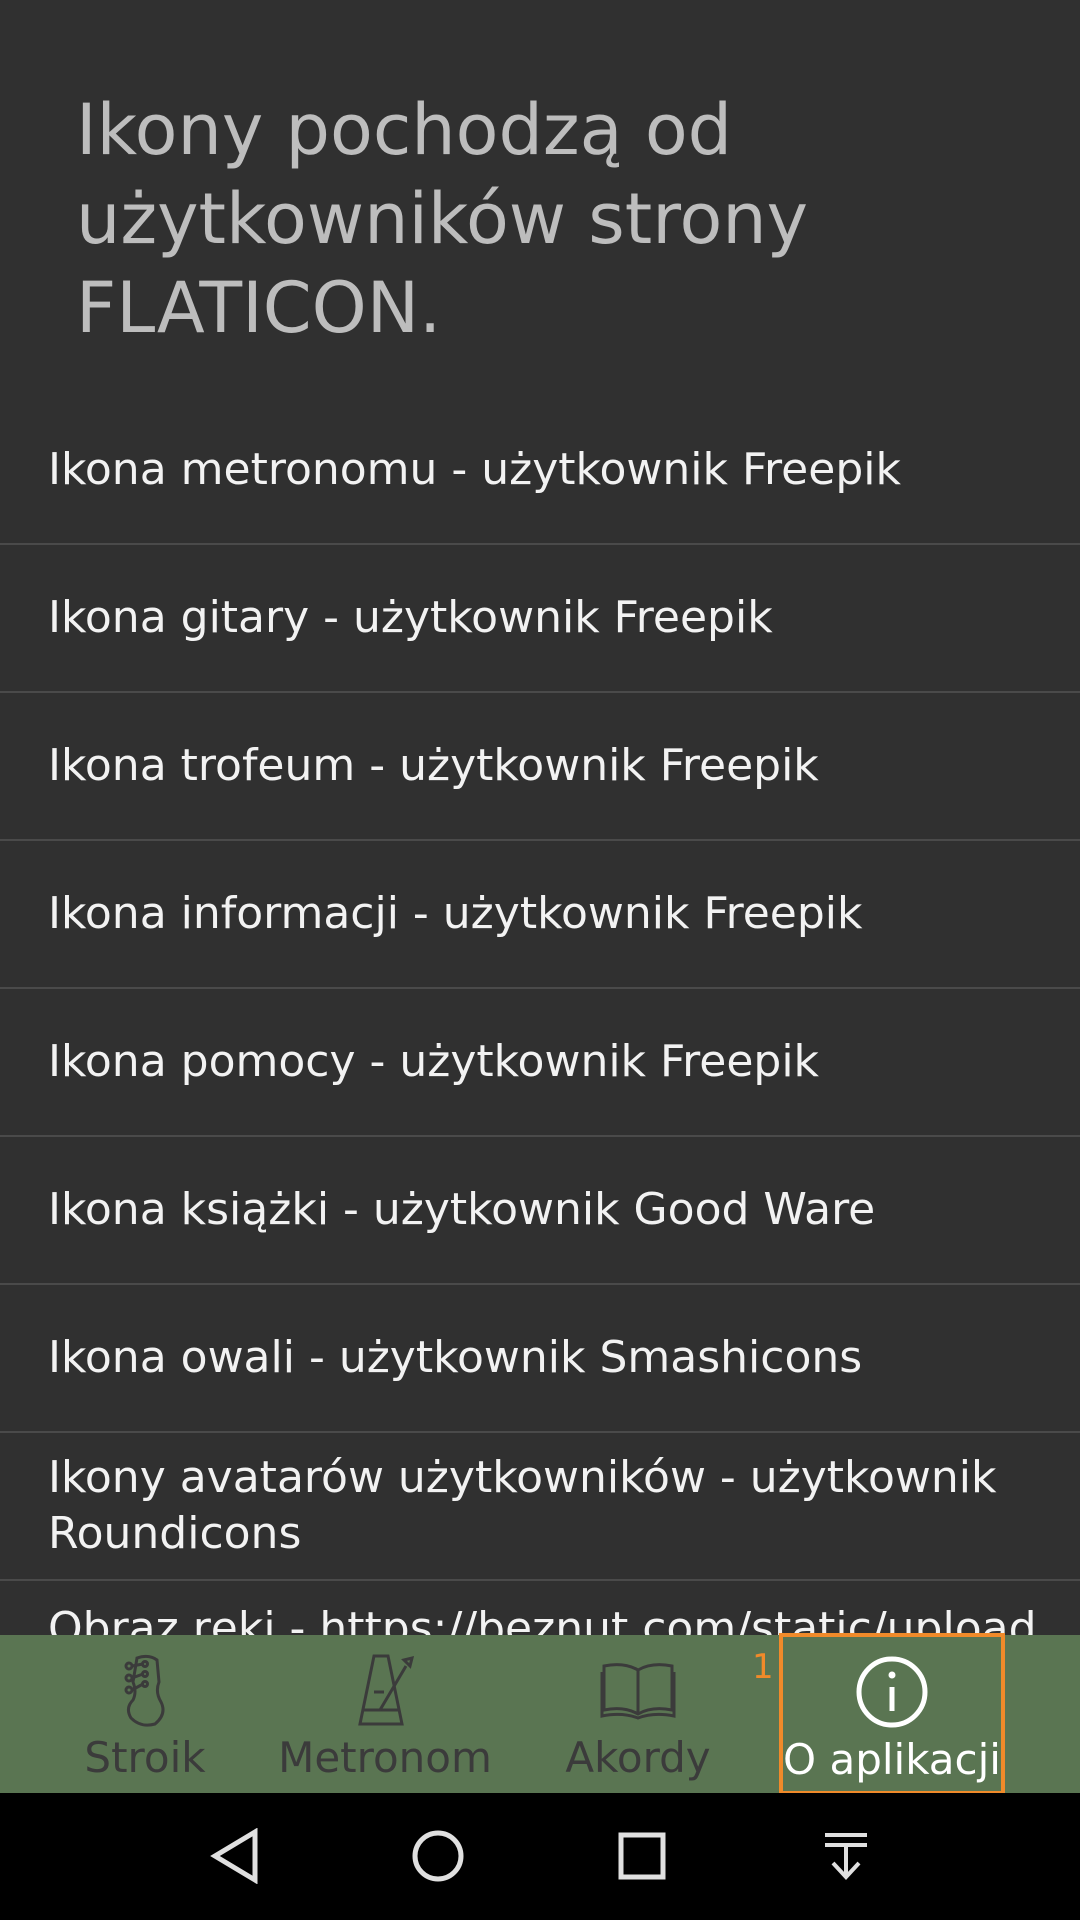 This screenshot has height=1920, width=1080. Describe the element at coordinates (455, 1357) in the screenshot. I see `credit-text: Ikona owali - użytkownik Smashicons` at that location.